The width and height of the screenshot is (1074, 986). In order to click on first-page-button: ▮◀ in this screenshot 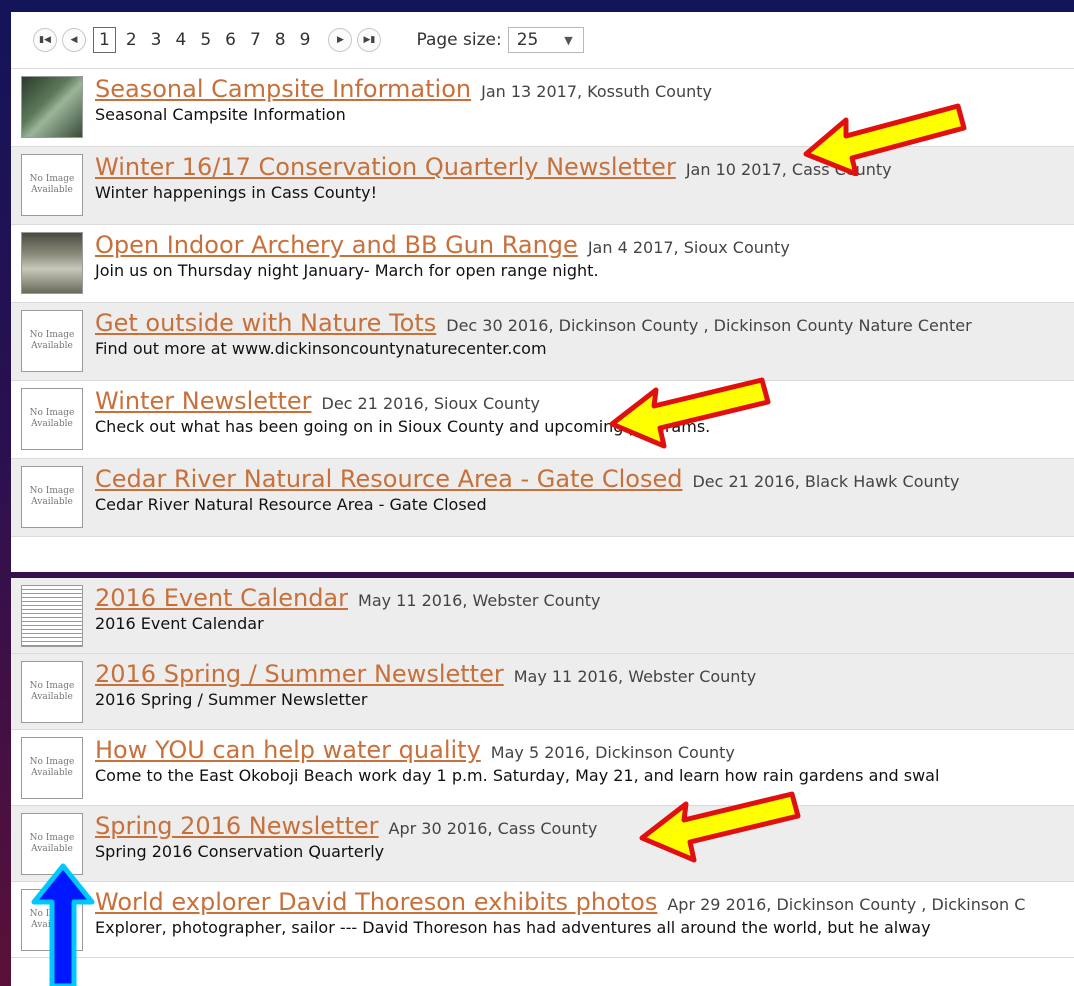, I will do `click(45, 40)`.